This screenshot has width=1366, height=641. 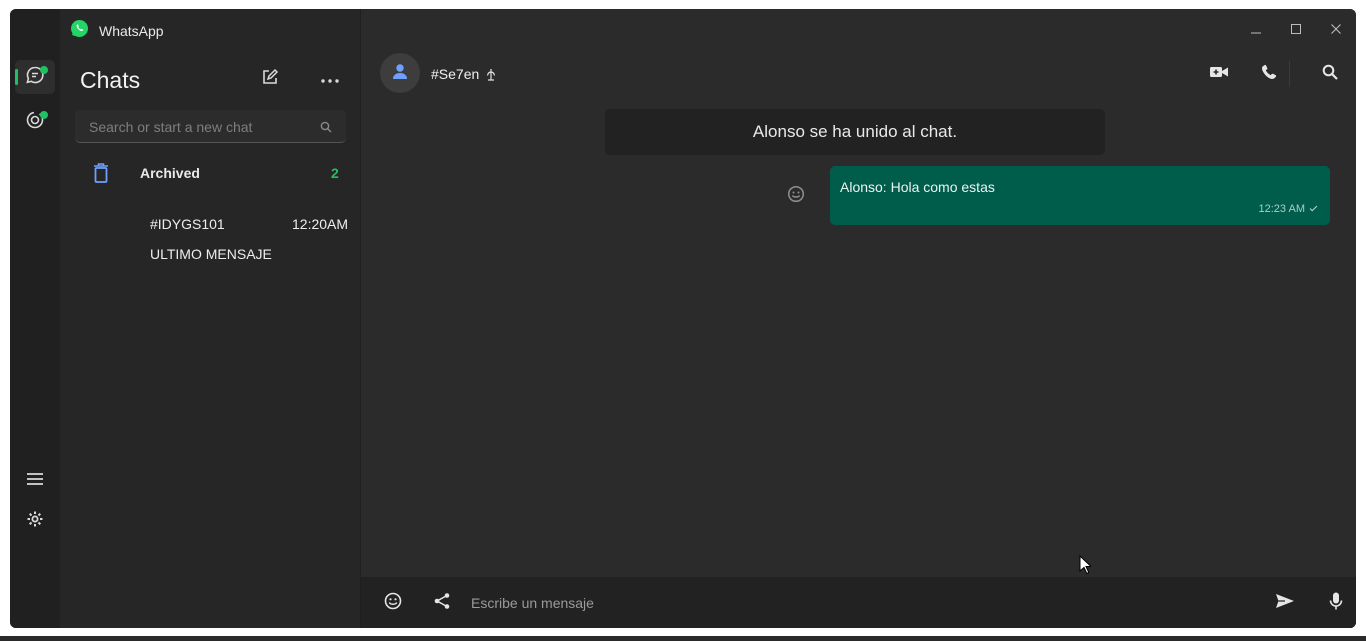 What do you see at coordinates (858, 57) in the screenshot?
I see `conversation-header: #Se7en` at bounding box center [858, 57].